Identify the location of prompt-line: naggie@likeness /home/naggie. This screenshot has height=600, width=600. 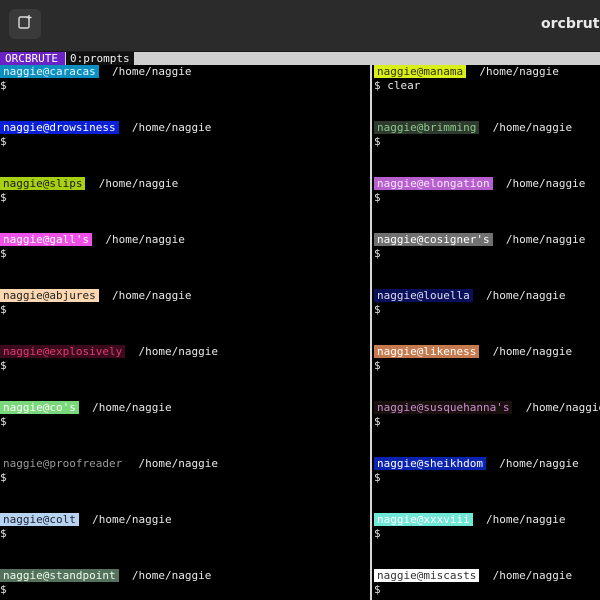
(473, 352).